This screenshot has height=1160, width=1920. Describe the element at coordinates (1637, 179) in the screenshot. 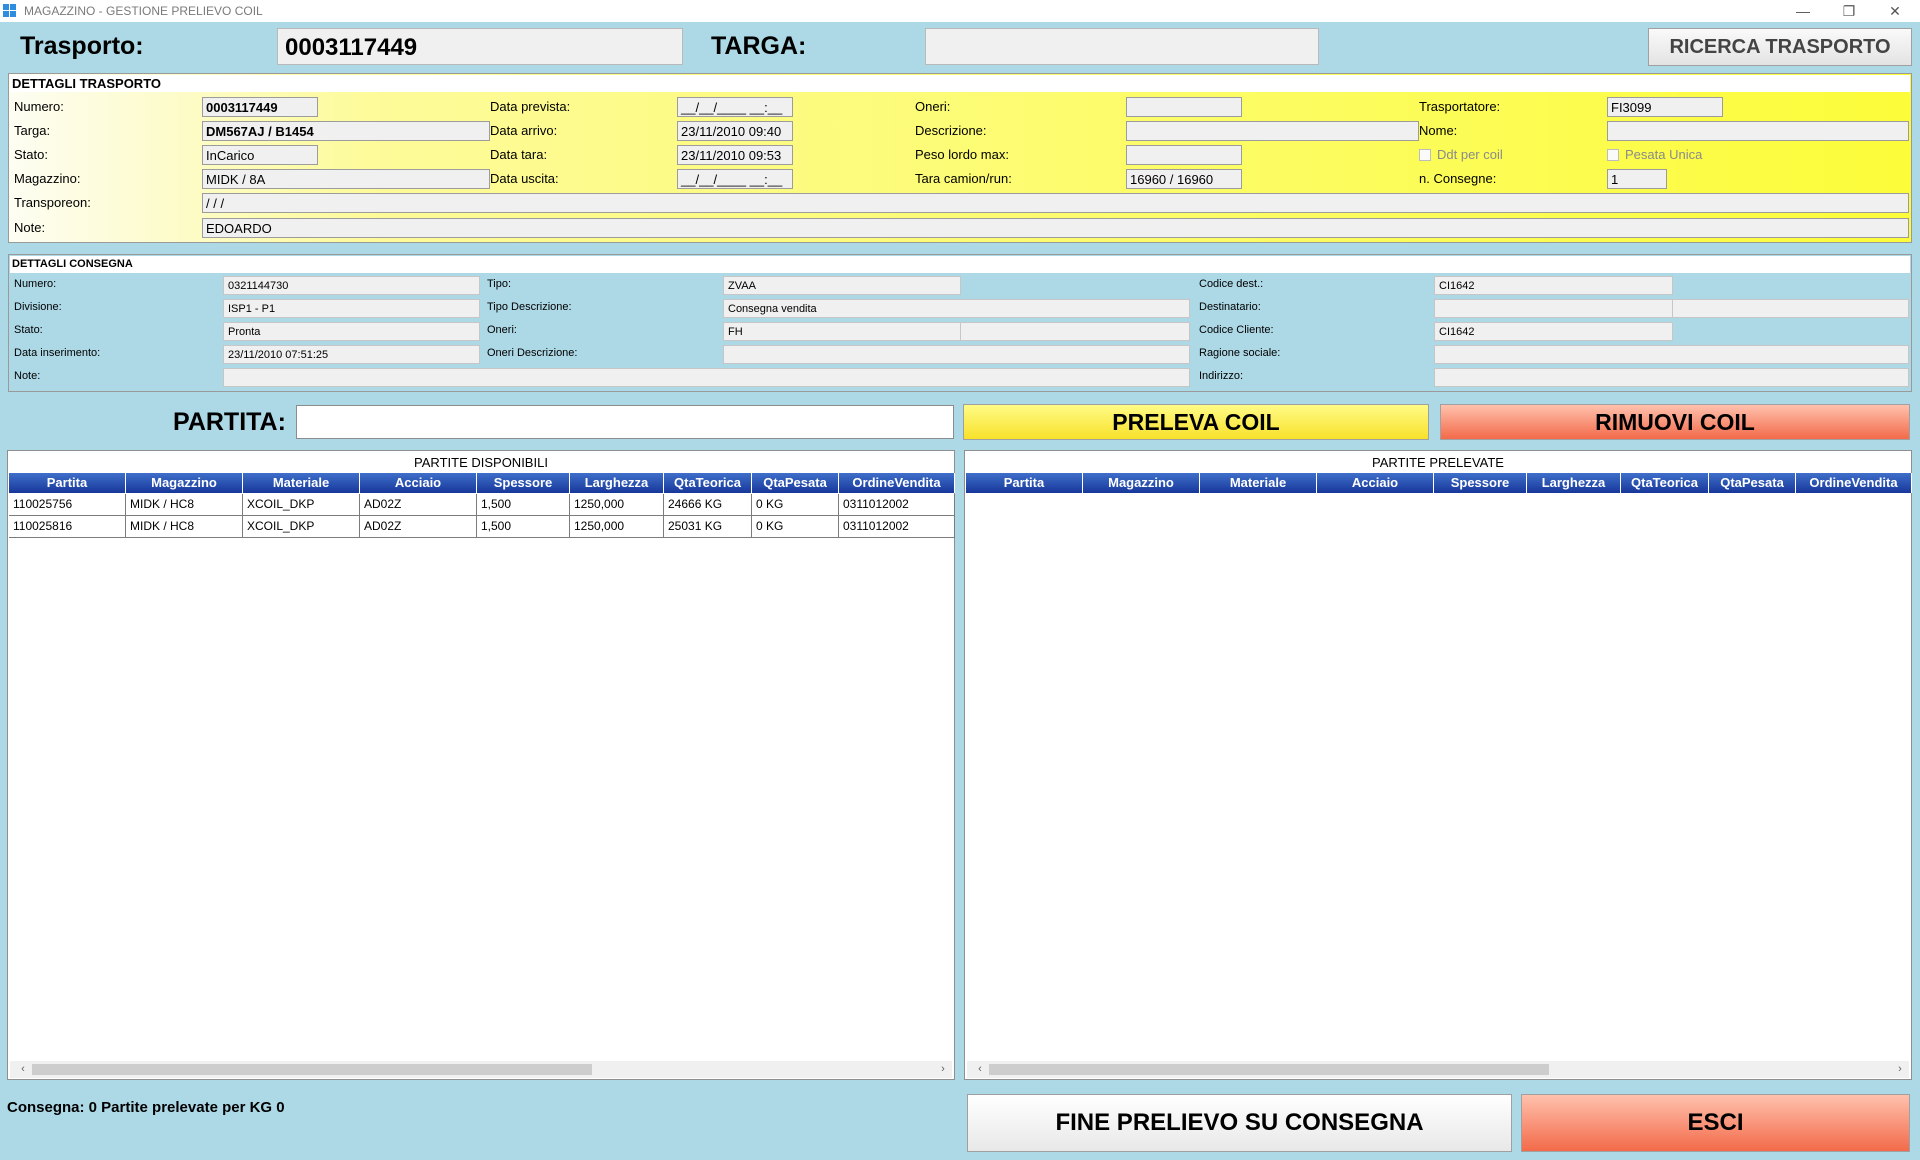

I see `n-consegne-field: 1` at that location.